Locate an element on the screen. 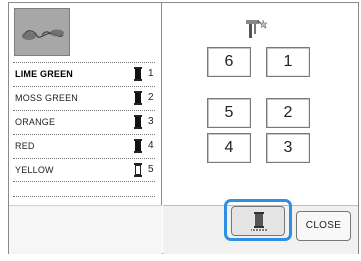 The width and height of the screenshot is (361, 261). thread-row-2: MOSS GREEN 2 is located at coordinates (84, 98).